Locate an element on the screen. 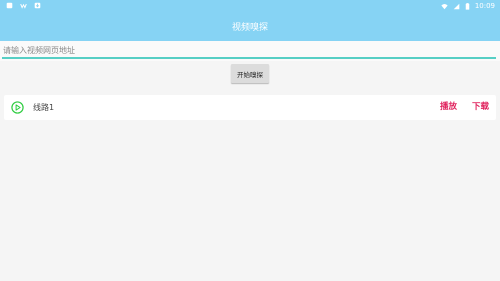  download-status-icon is located at coordinates (37, 5).